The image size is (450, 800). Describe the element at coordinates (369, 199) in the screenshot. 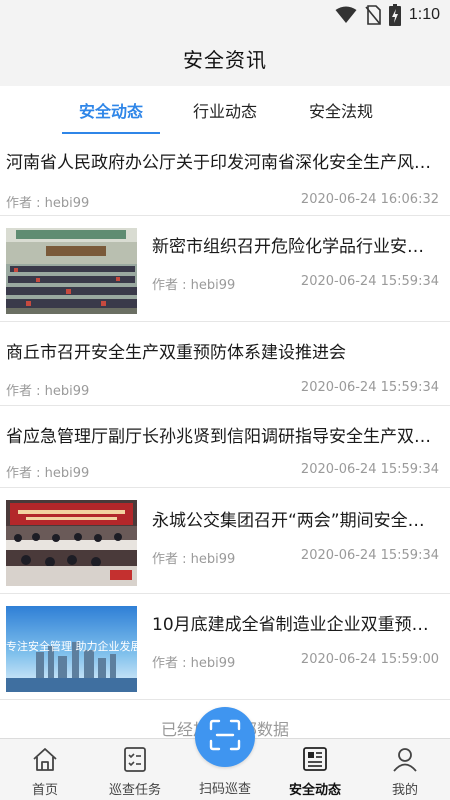

I see `news-date: 2020-06-24 16:06:32` at that location.